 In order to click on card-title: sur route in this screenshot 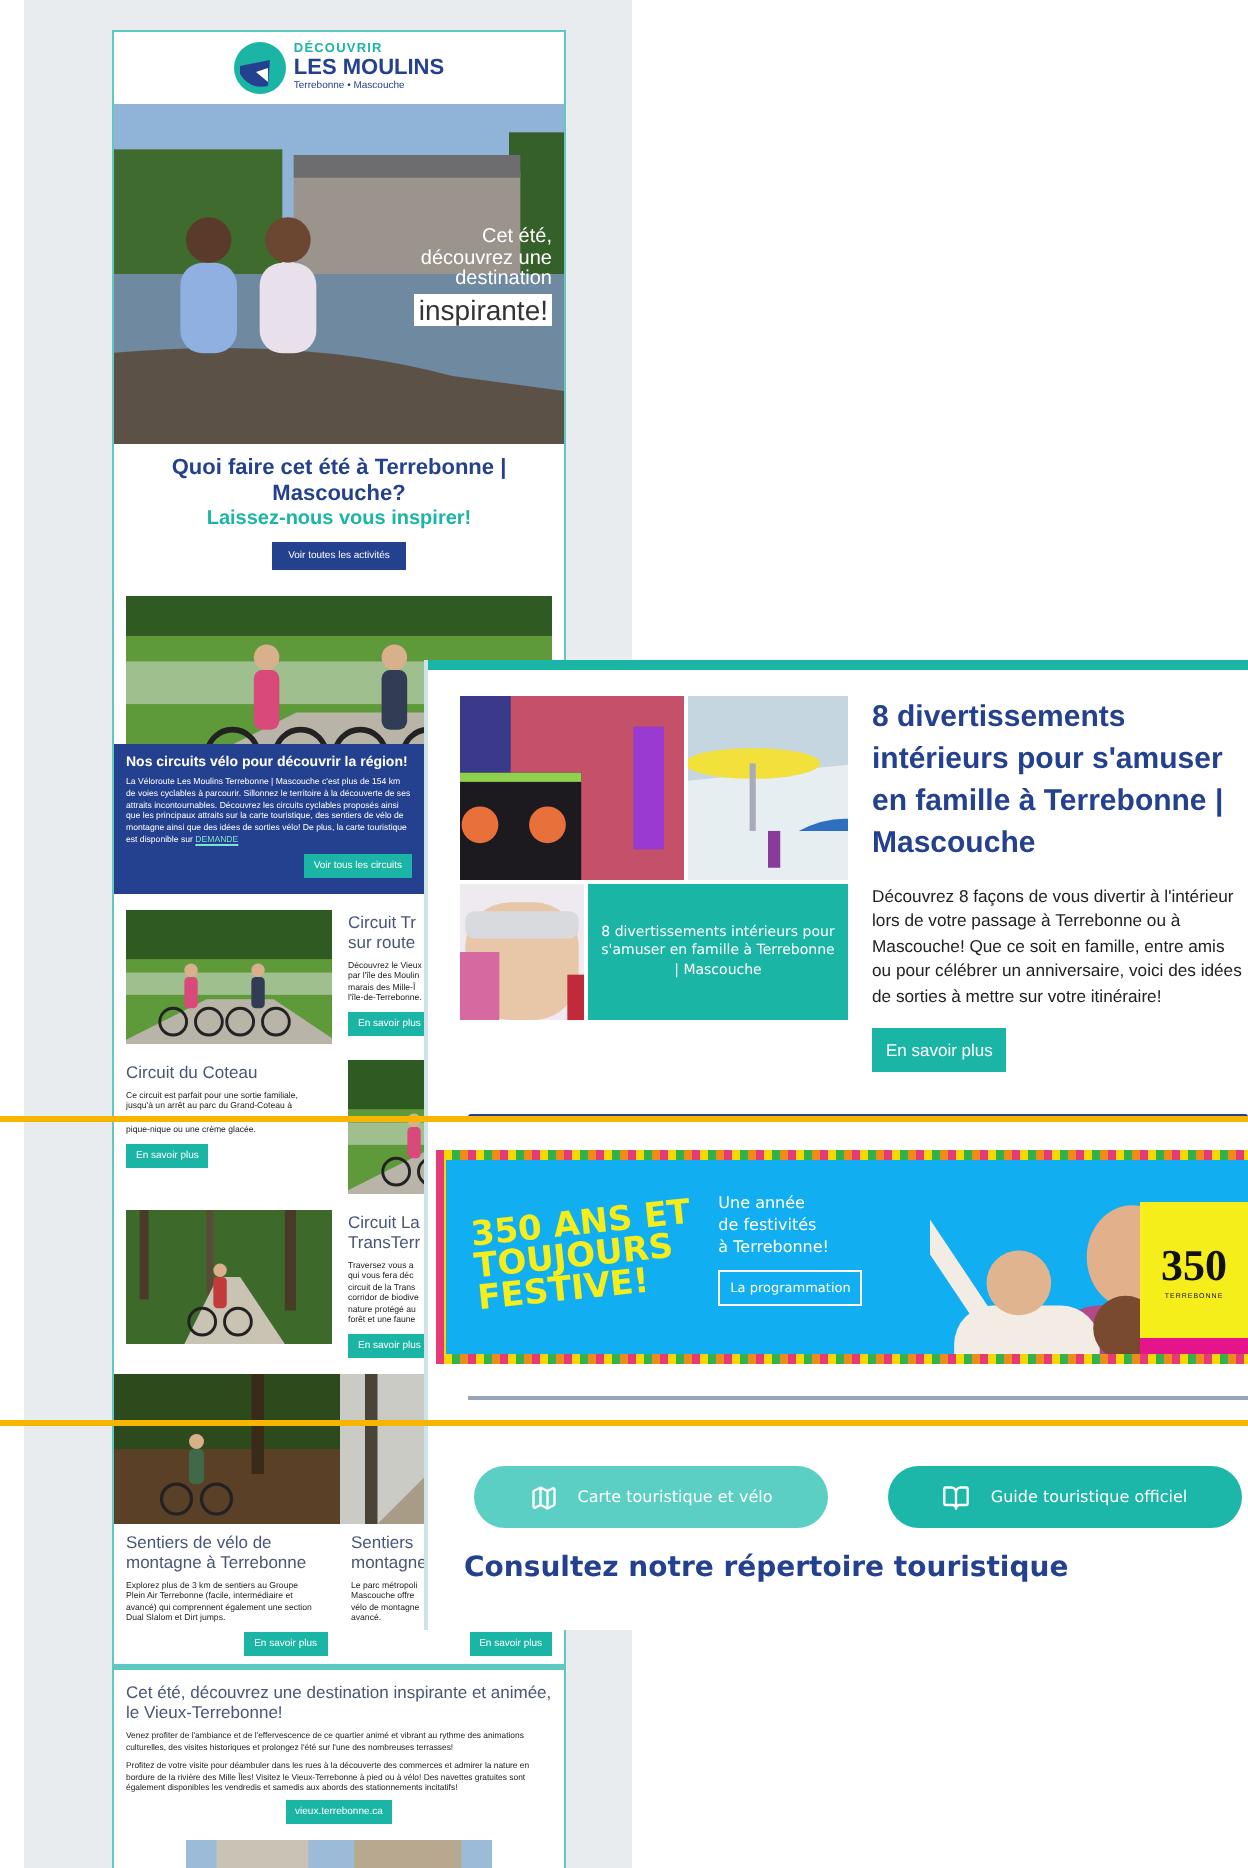, I will do `click(382, 943)`.